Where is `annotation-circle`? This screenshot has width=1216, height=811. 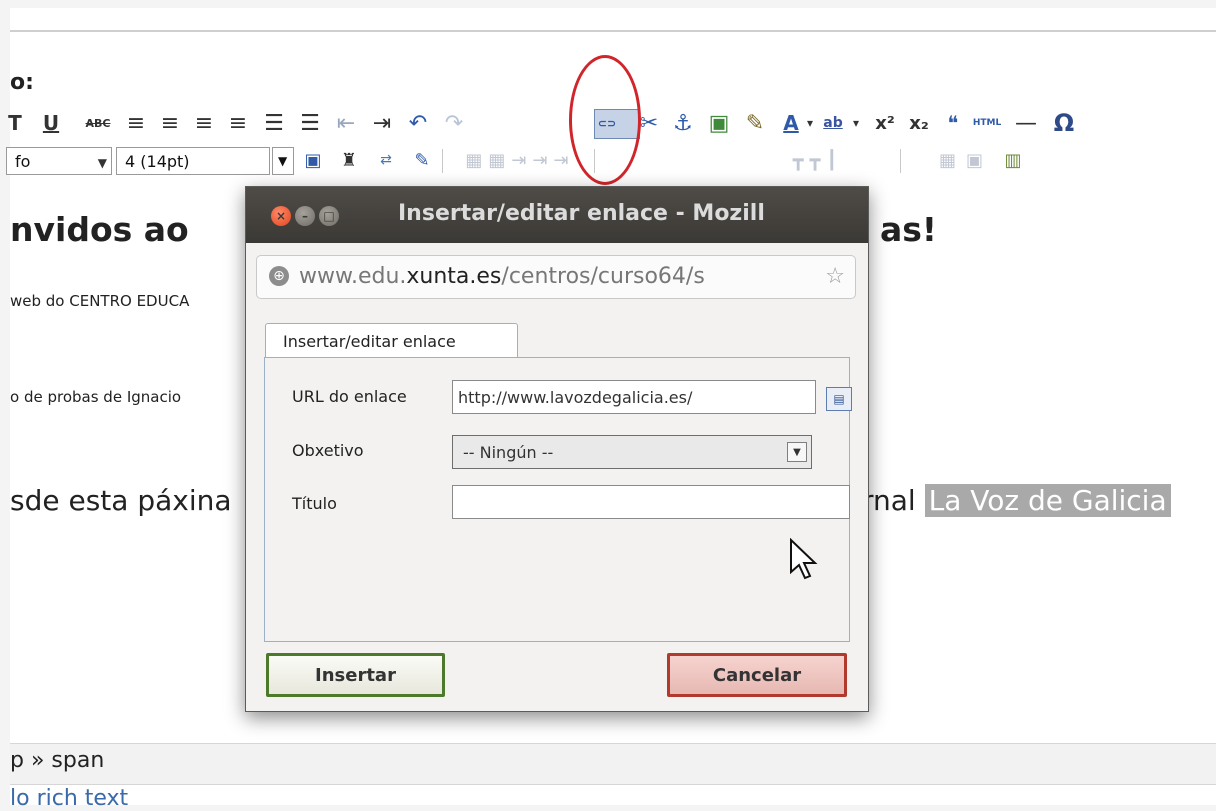 annotation-circle is located at coordinates (605, 120).